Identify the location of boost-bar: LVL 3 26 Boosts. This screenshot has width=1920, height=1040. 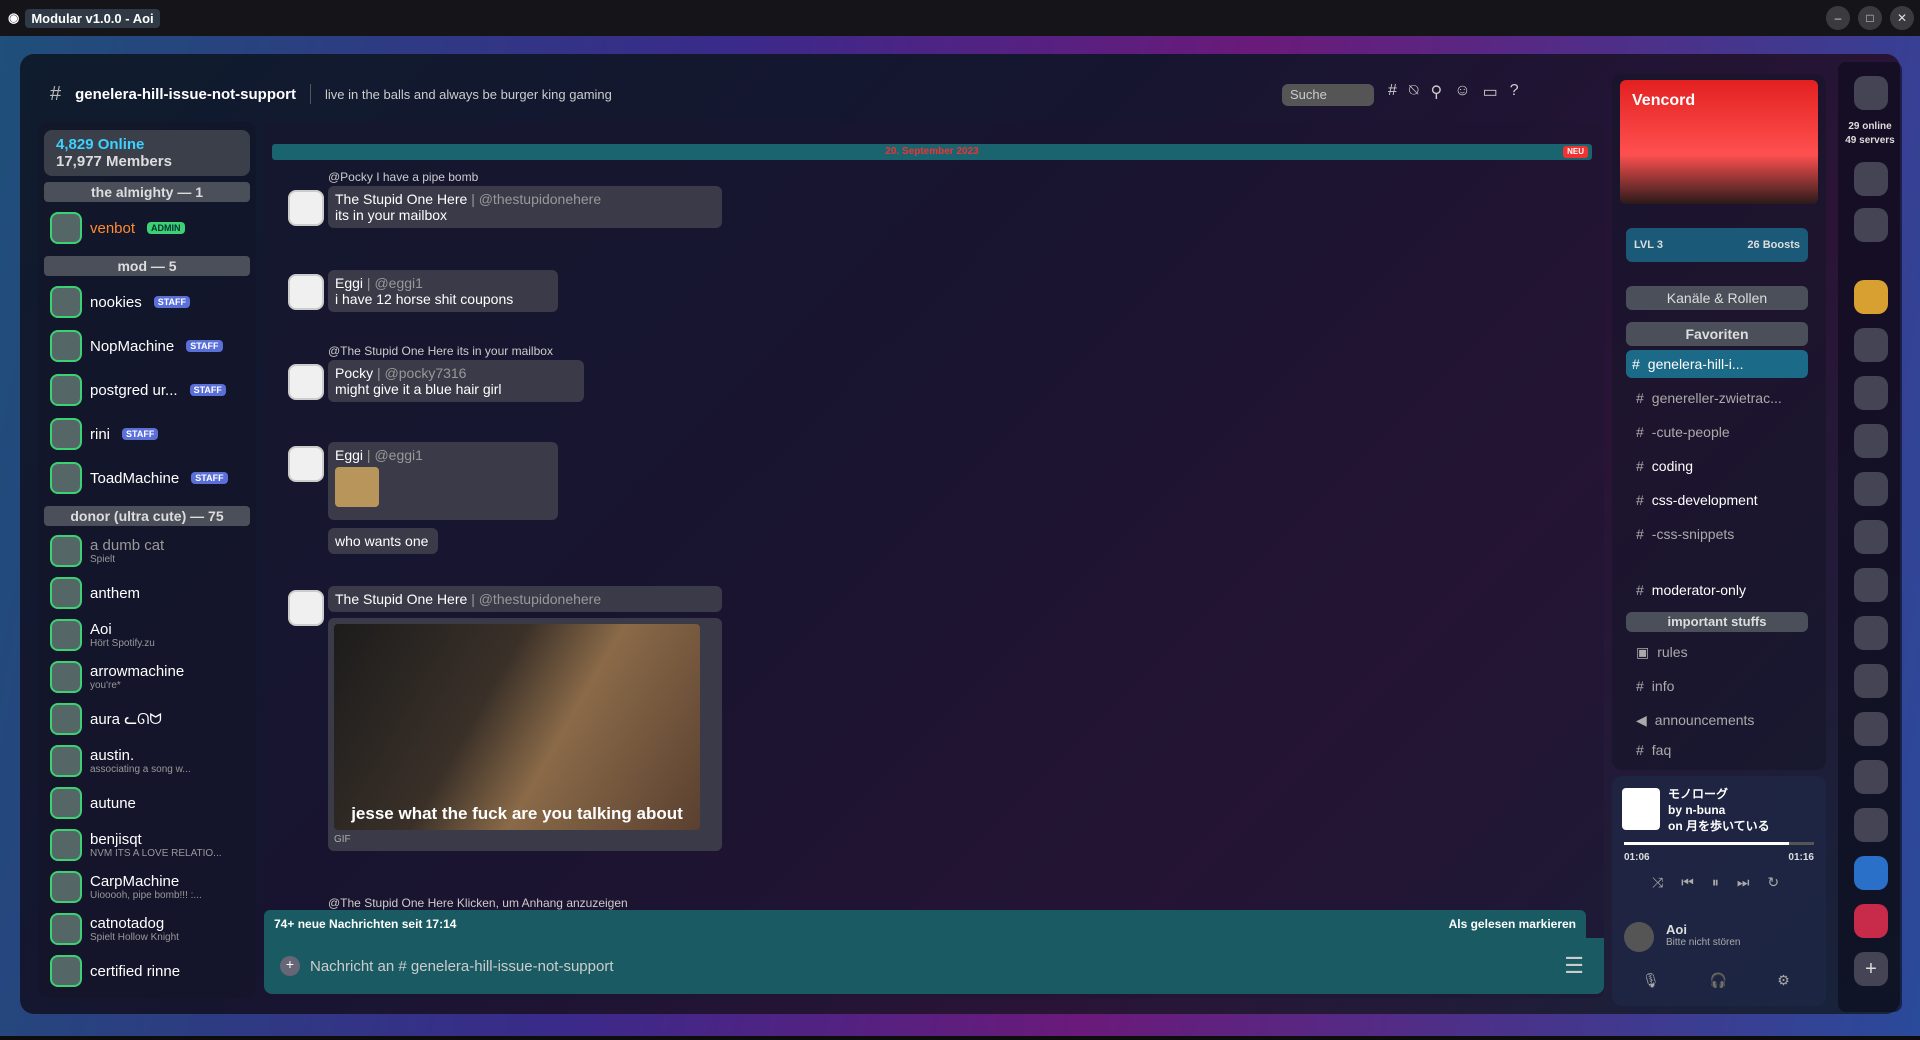
(1717, 245).